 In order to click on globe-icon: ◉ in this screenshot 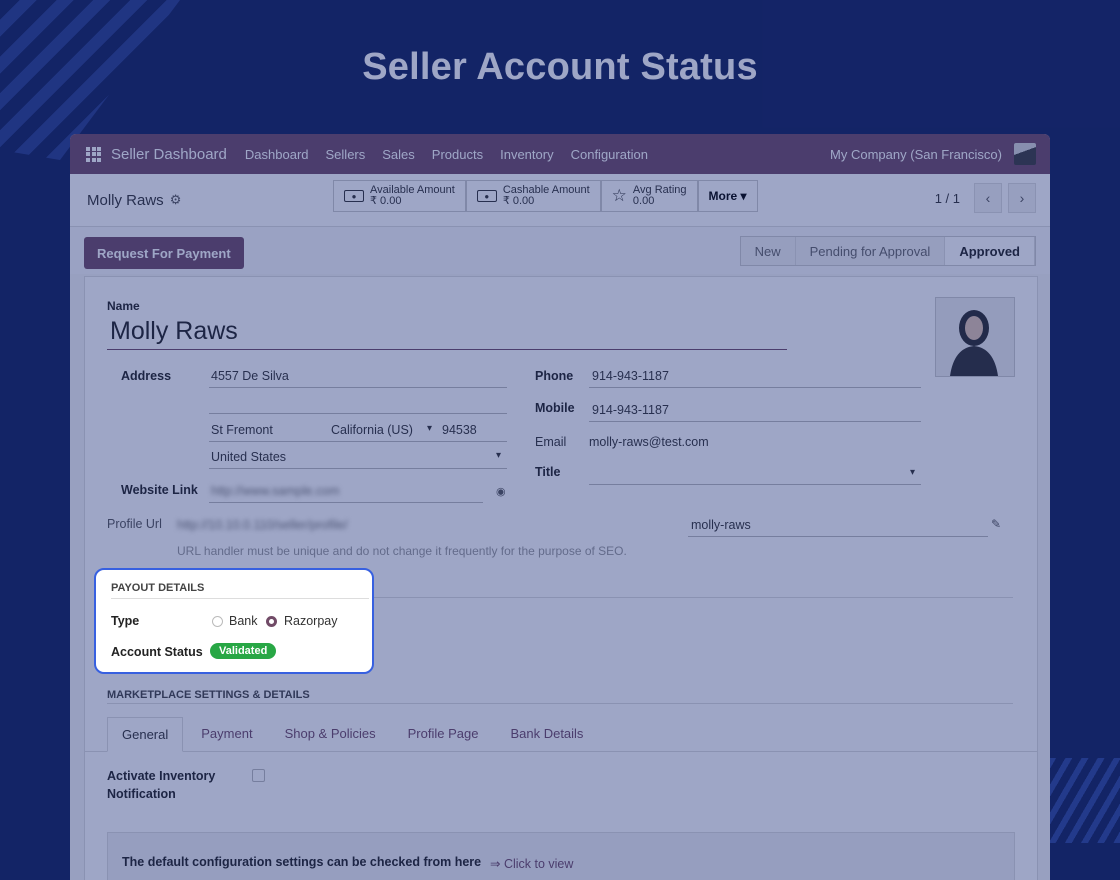, I will do `click(501, 491)`.